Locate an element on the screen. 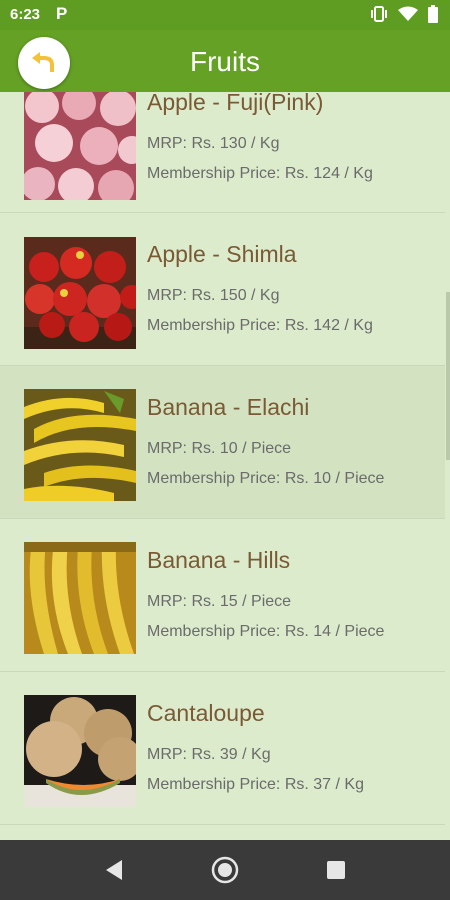 Image resolution: width=450 pixels, height=900 pixels. status-icons is located at coordinates (404, 14).